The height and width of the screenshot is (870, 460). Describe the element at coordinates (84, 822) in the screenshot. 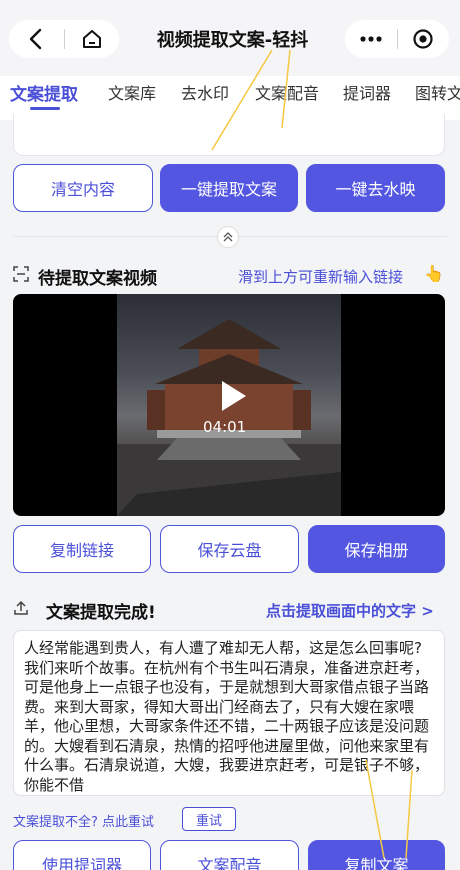

I see `retry-hint: 文案提取不全? 点此重试` at that location.